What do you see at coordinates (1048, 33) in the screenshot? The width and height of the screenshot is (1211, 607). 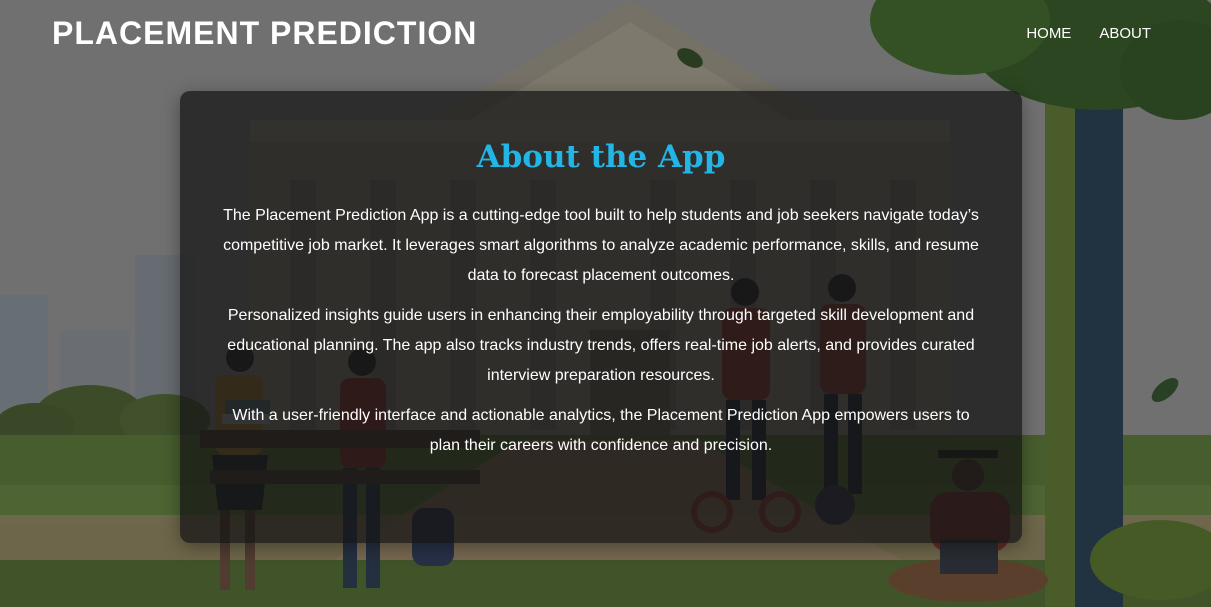 I see `nav-home-link: HOME` at bounding box center [1048, 33].